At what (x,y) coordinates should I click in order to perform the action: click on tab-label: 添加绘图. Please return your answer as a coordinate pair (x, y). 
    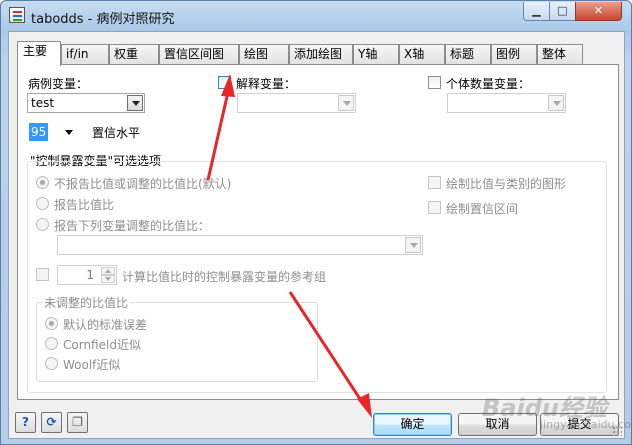
    Looking at the image, I should click on (318, 54).